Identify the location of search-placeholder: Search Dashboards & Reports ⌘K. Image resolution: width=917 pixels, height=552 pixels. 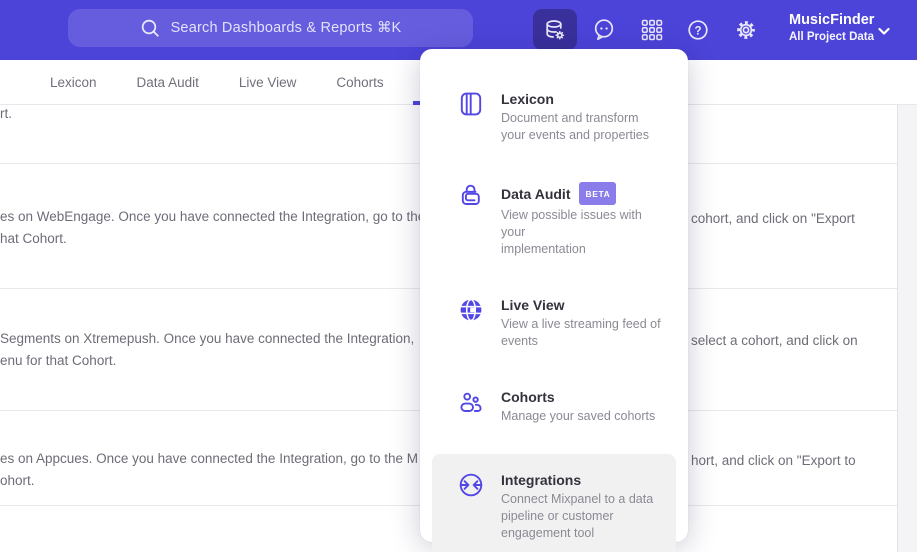
(286, 28).